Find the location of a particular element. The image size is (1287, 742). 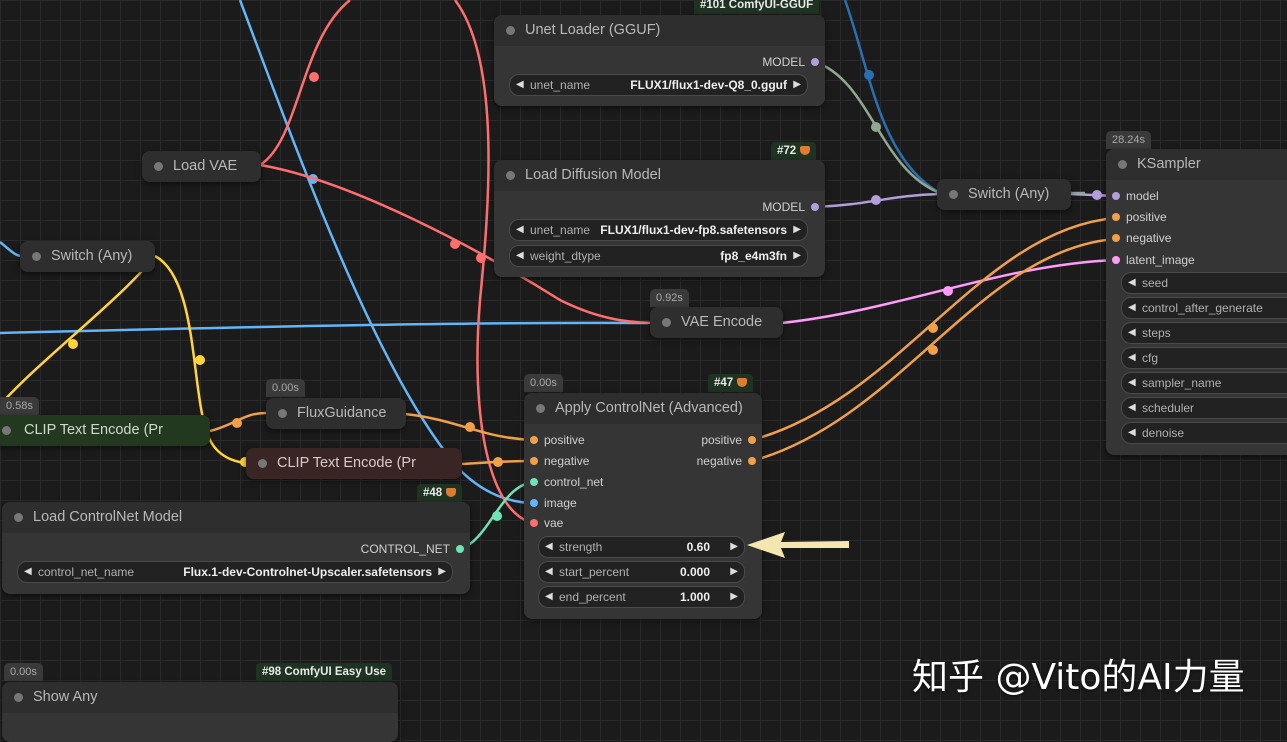

vae-encode-titlebar: VAE Encode is located at coordinates (716, 322).